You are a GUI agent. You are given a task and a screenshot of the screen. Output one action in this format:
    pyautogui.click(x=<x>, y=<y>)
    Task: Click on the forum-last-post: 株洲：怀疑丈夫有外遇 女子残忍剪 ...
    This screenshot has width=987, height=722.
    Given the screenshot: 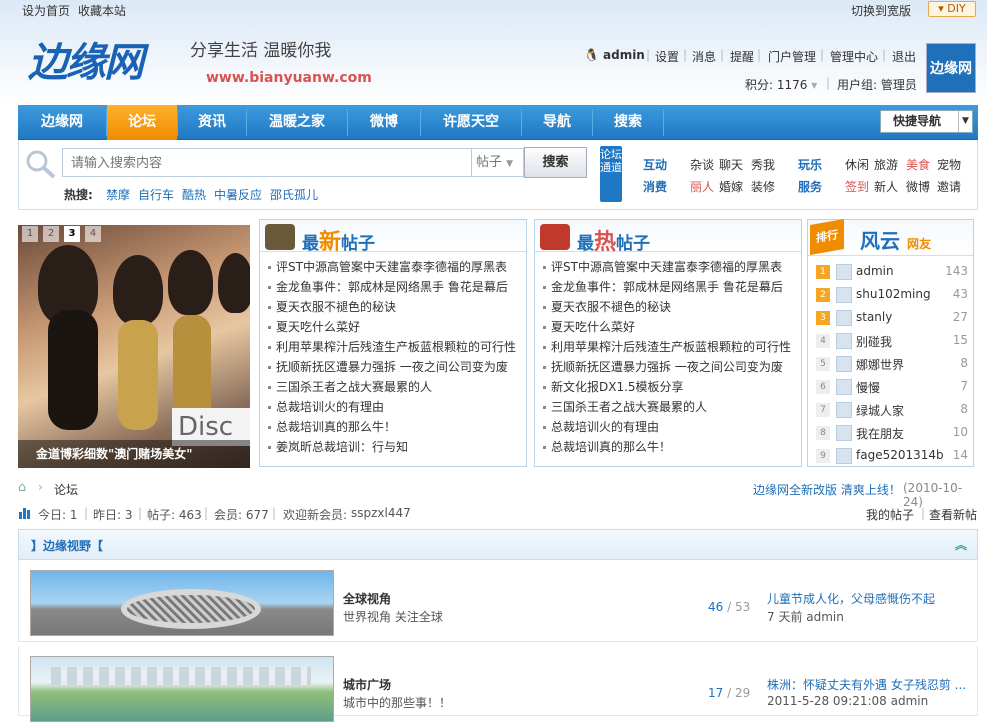 What is the action you would take?
    pyautogui.click(x=872, y=684)
    